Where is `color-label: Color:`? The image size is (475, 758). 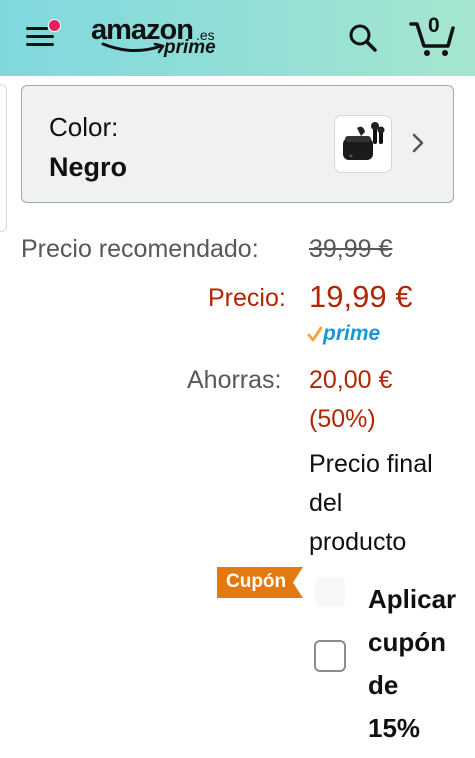 color-label: Color: is located at coordinates (84, 127).